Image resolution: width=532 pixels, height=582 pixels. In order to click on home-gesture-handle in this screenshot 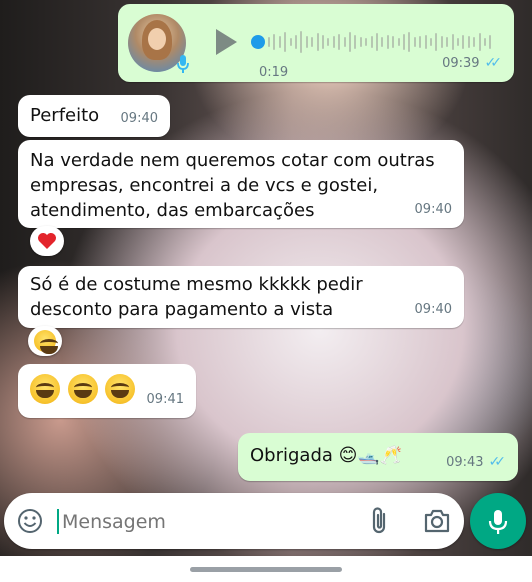, I will do `click(266, 569)`.